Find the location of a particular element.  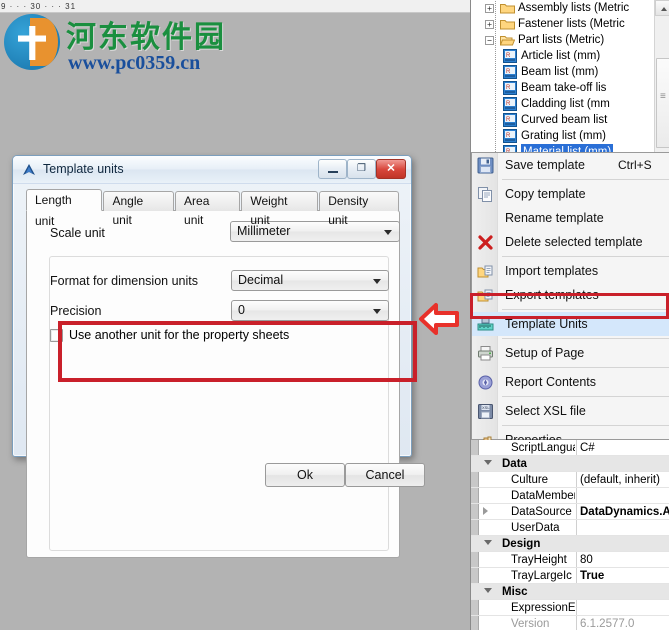

dialog-titlebar: Template units ❐ ✕ is located at coordinates (212, 170).